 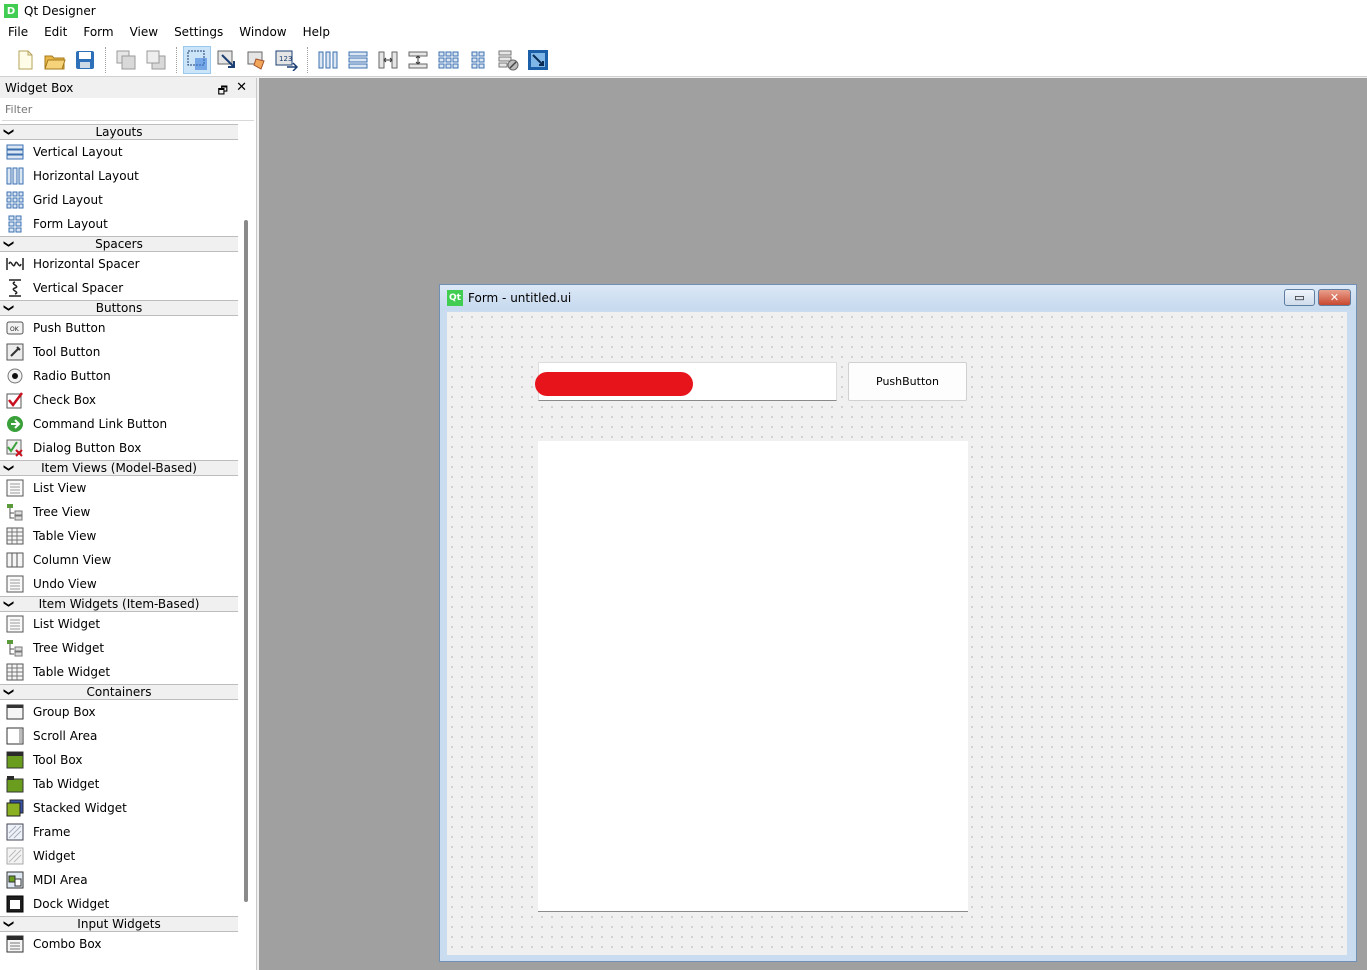 I want to click on widget-item-dock-widget: Dock Widget, so click(x=119, y=904).